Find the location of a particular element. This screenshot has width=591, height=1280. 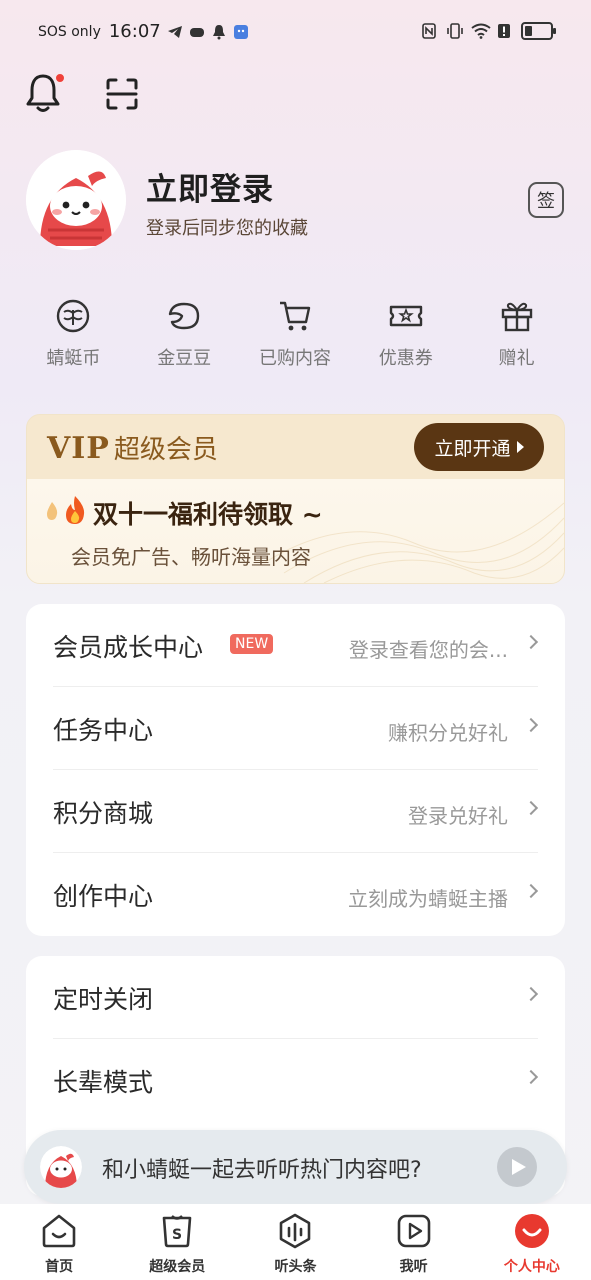

fire-icon is located at coordinates (75, 513).